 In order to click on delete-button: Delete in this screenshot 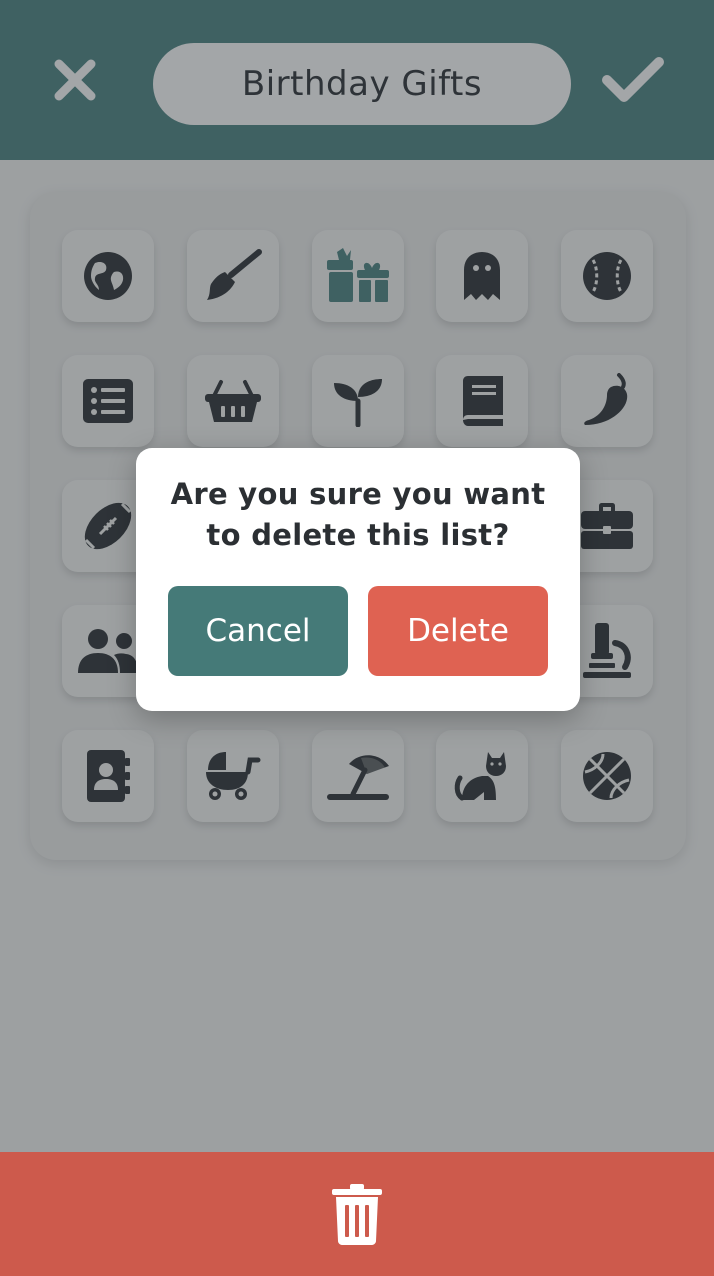, I will do `click(458, 631)`.